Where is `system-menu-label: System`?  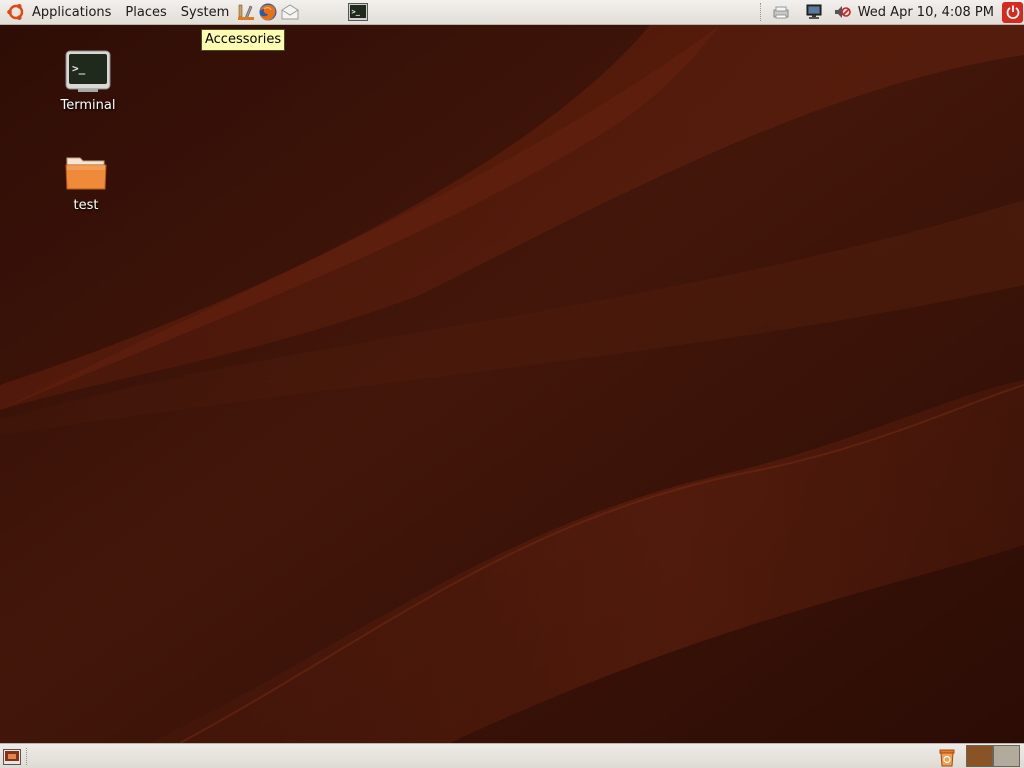 system-menu-label: System is located at coordinates (205, 12).